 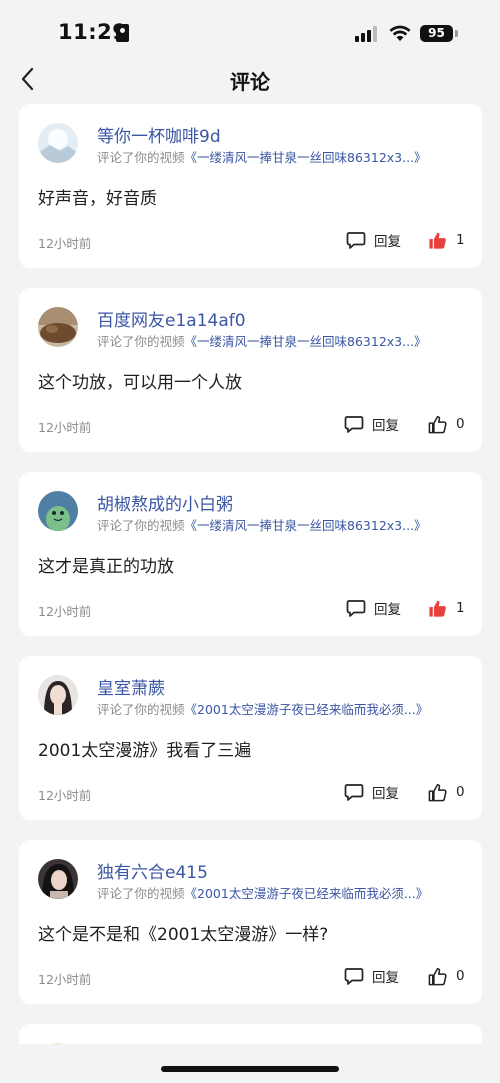 I want to click on comment-text: 这个是不是和《2001太空漫游》一样?, so click(x=183, y=935).